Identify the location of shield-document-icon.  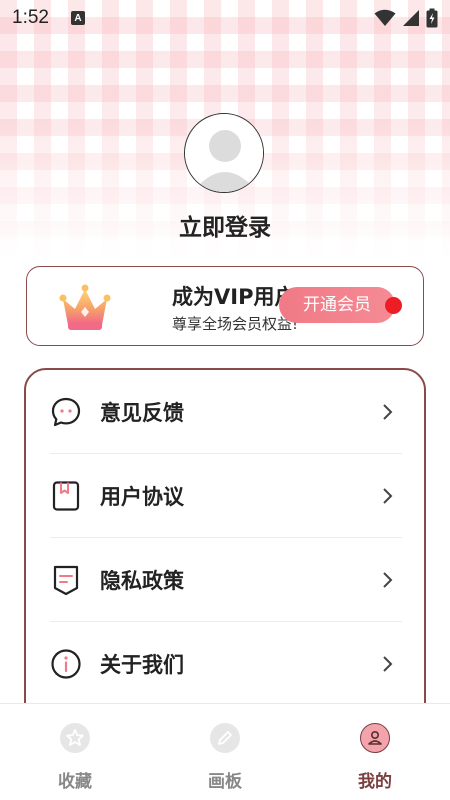
(66, 580).